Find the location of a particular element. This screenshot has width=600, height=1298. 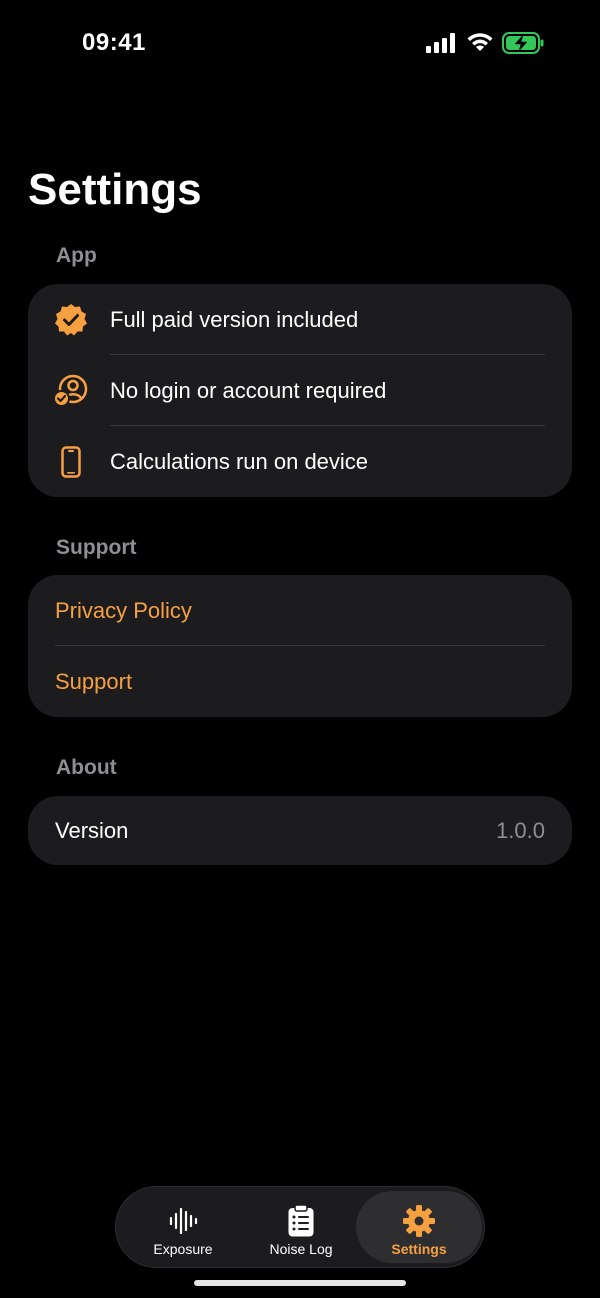

section-header-support: Support is located at coordinates (96, 547).